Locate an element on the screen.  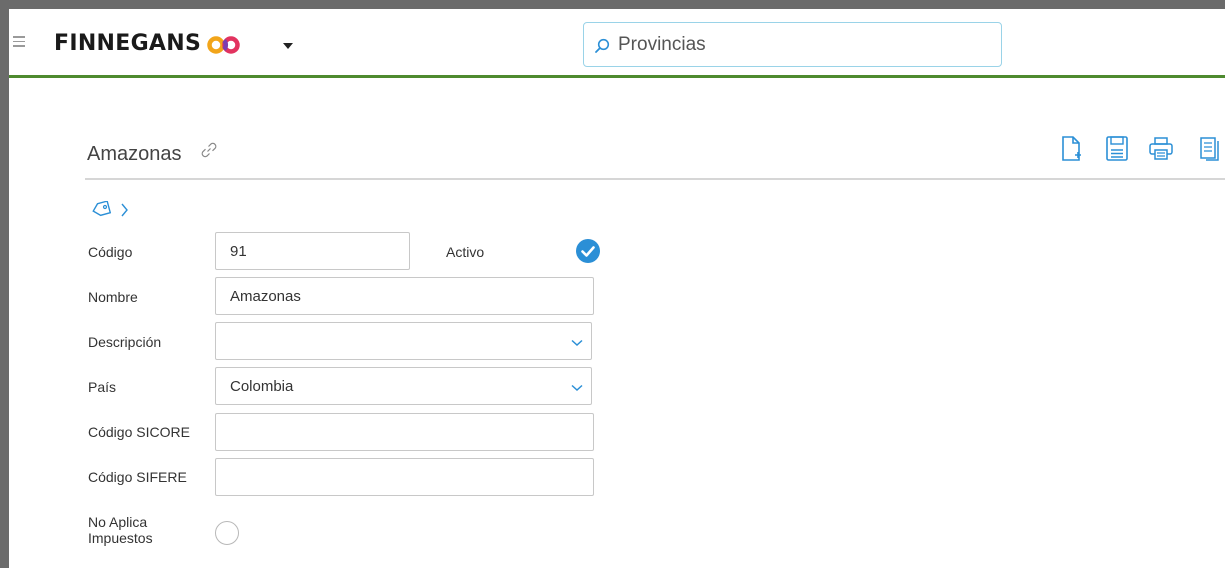
search-input is located at coordinates (803, 45).